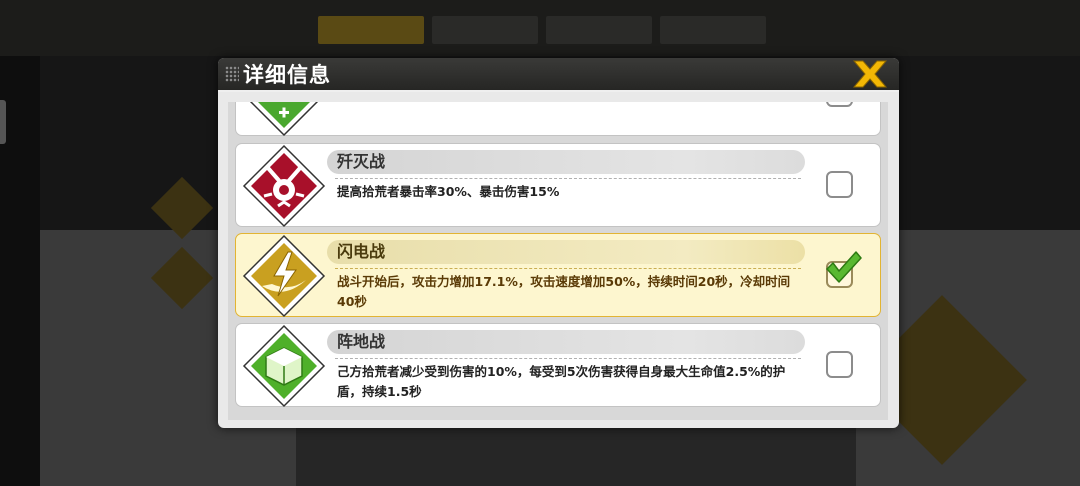 The image size is (1080, 486). What do you see at coordinates (566, 342) in the screenshot?
I see `tactic-name-bar: 阵地战` at bounding box center [566, 342].